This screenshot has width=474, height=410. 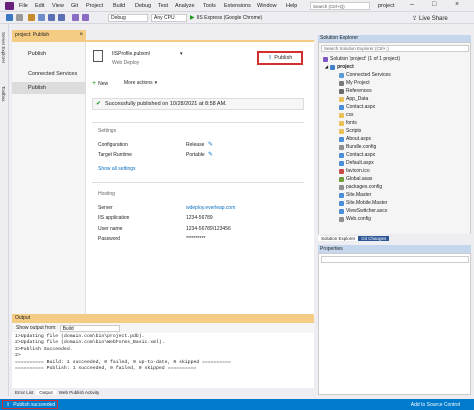 What do you see at coordinates (128, 18) in the screenshot?
I see `config-select: Debug` at bounding box center [128, 18].